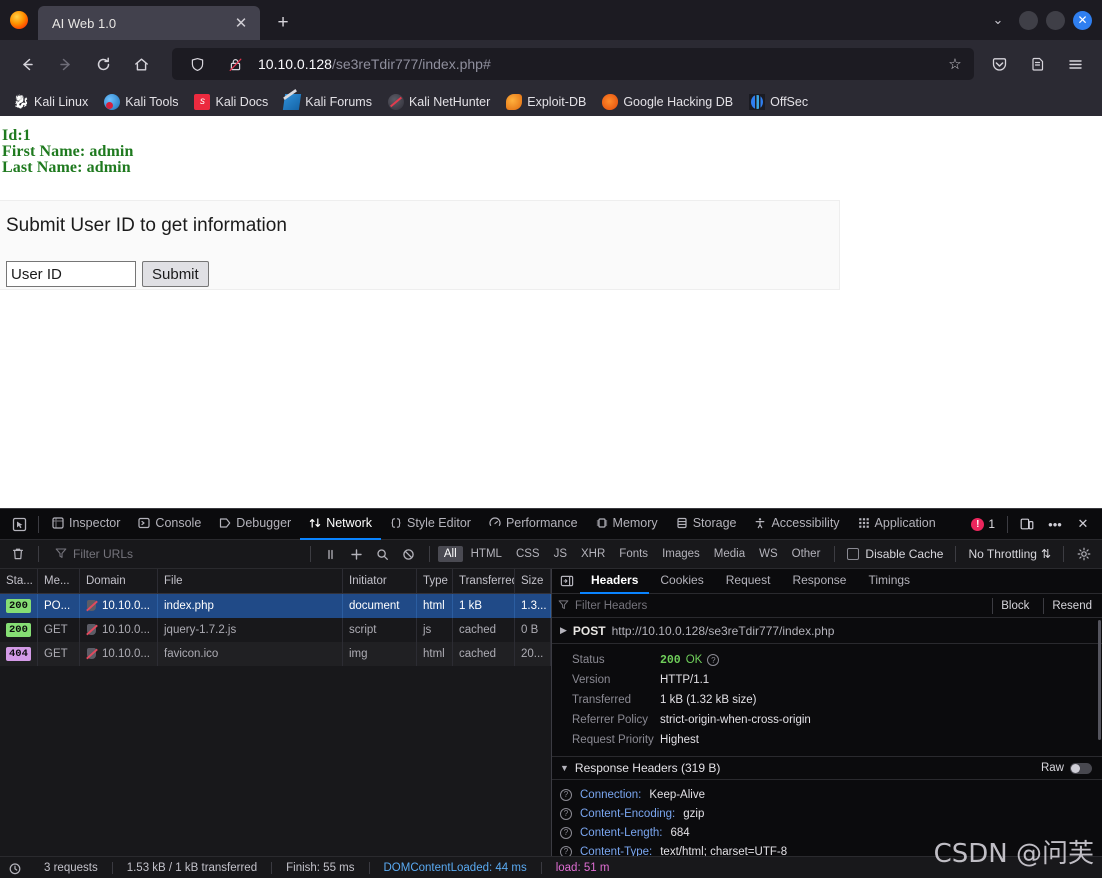  I want to click on chevron-down-icon: ⌄, so click(998, 20).